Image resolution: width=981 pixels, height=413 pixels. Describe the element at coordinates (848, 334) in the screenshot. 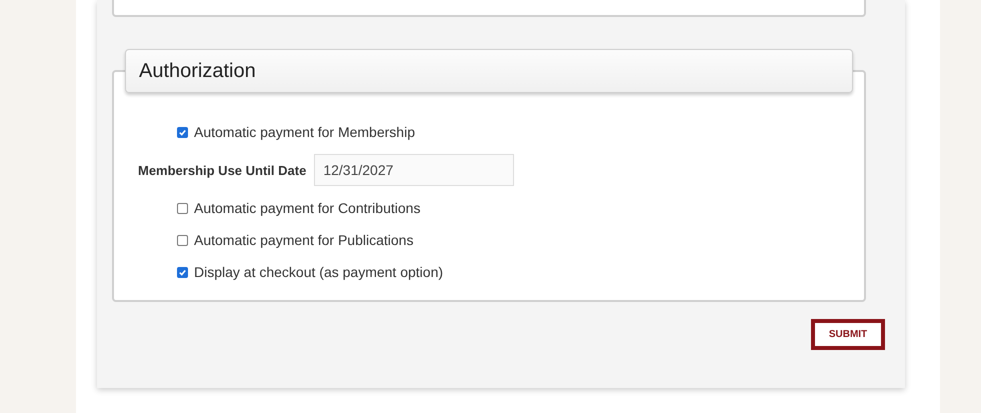

I see `submit-button: SUBMIT` at that location.